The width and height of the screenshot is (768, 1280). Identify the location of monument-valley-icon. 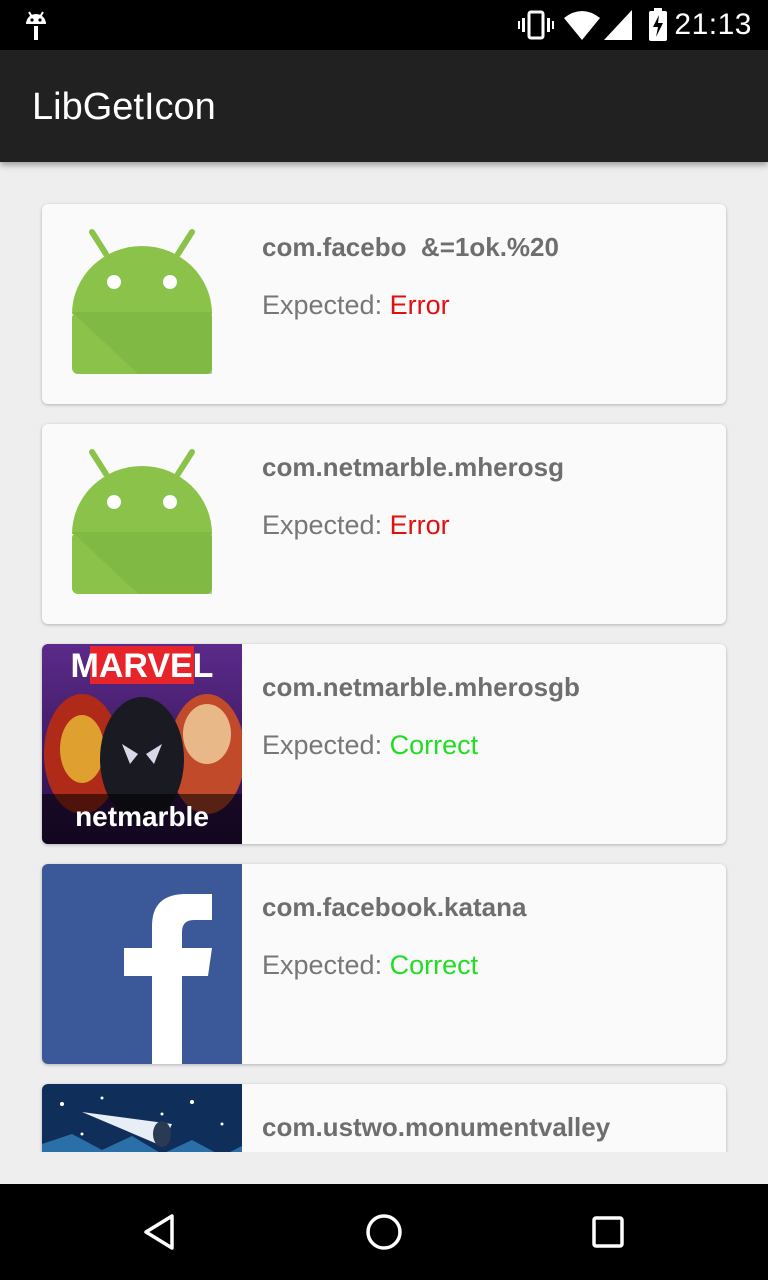
(142, 1118).